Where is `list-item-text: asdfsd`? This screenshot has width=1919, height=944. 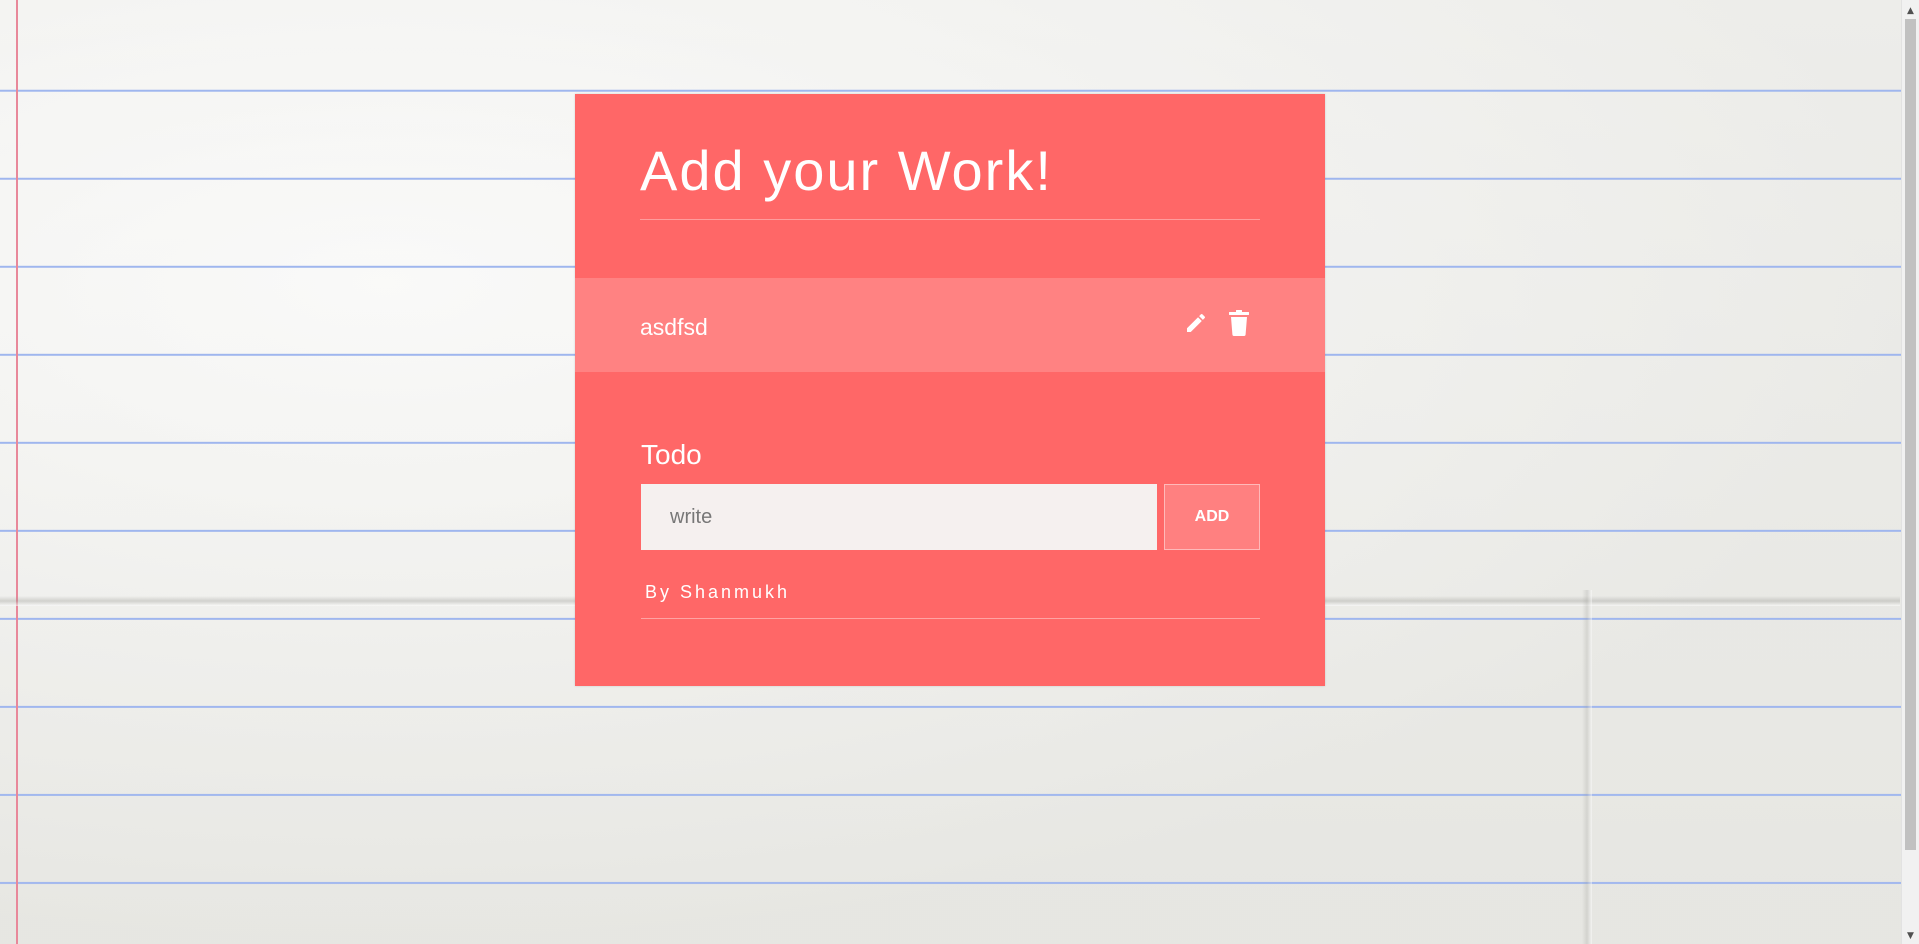
list-item-text: asdfsd is located at coordinates (674, 327).